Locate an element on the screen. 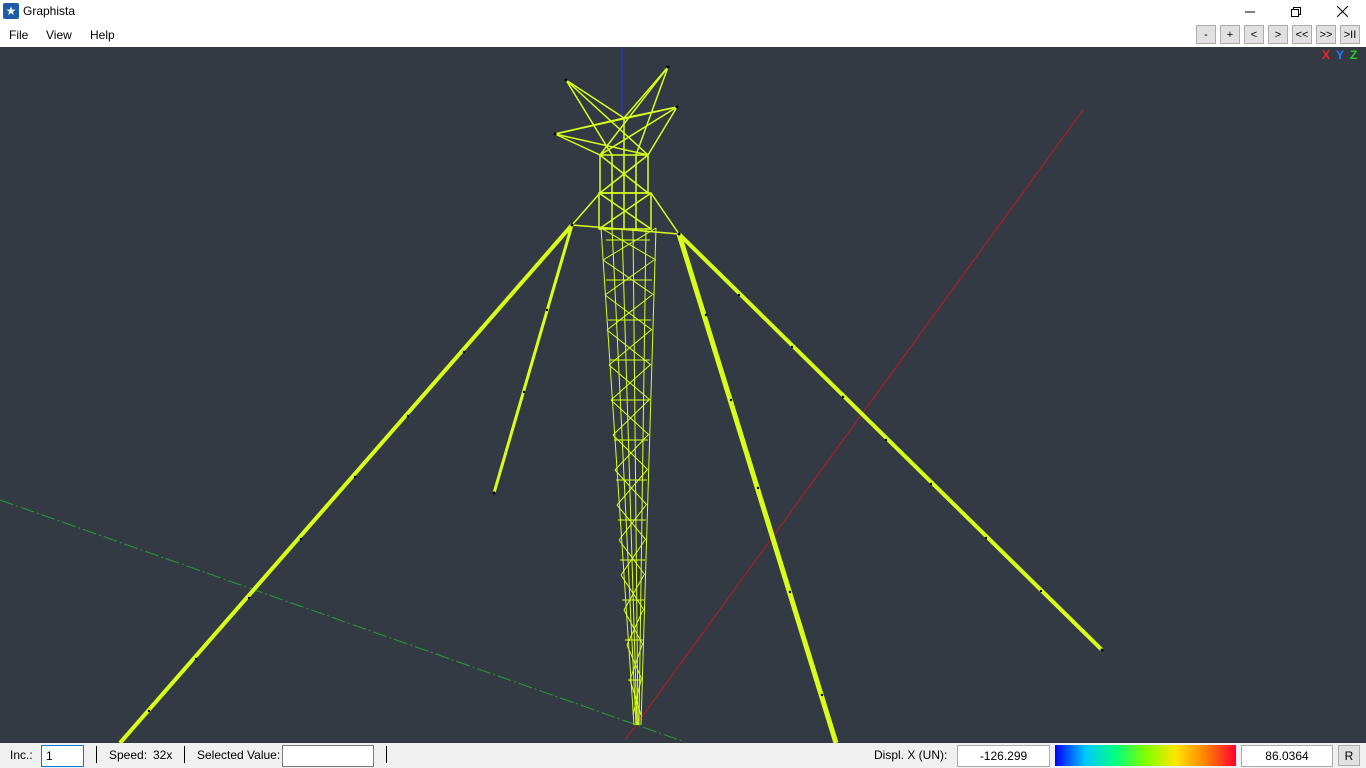  minimize-button is located at coordinates (1250, 11).